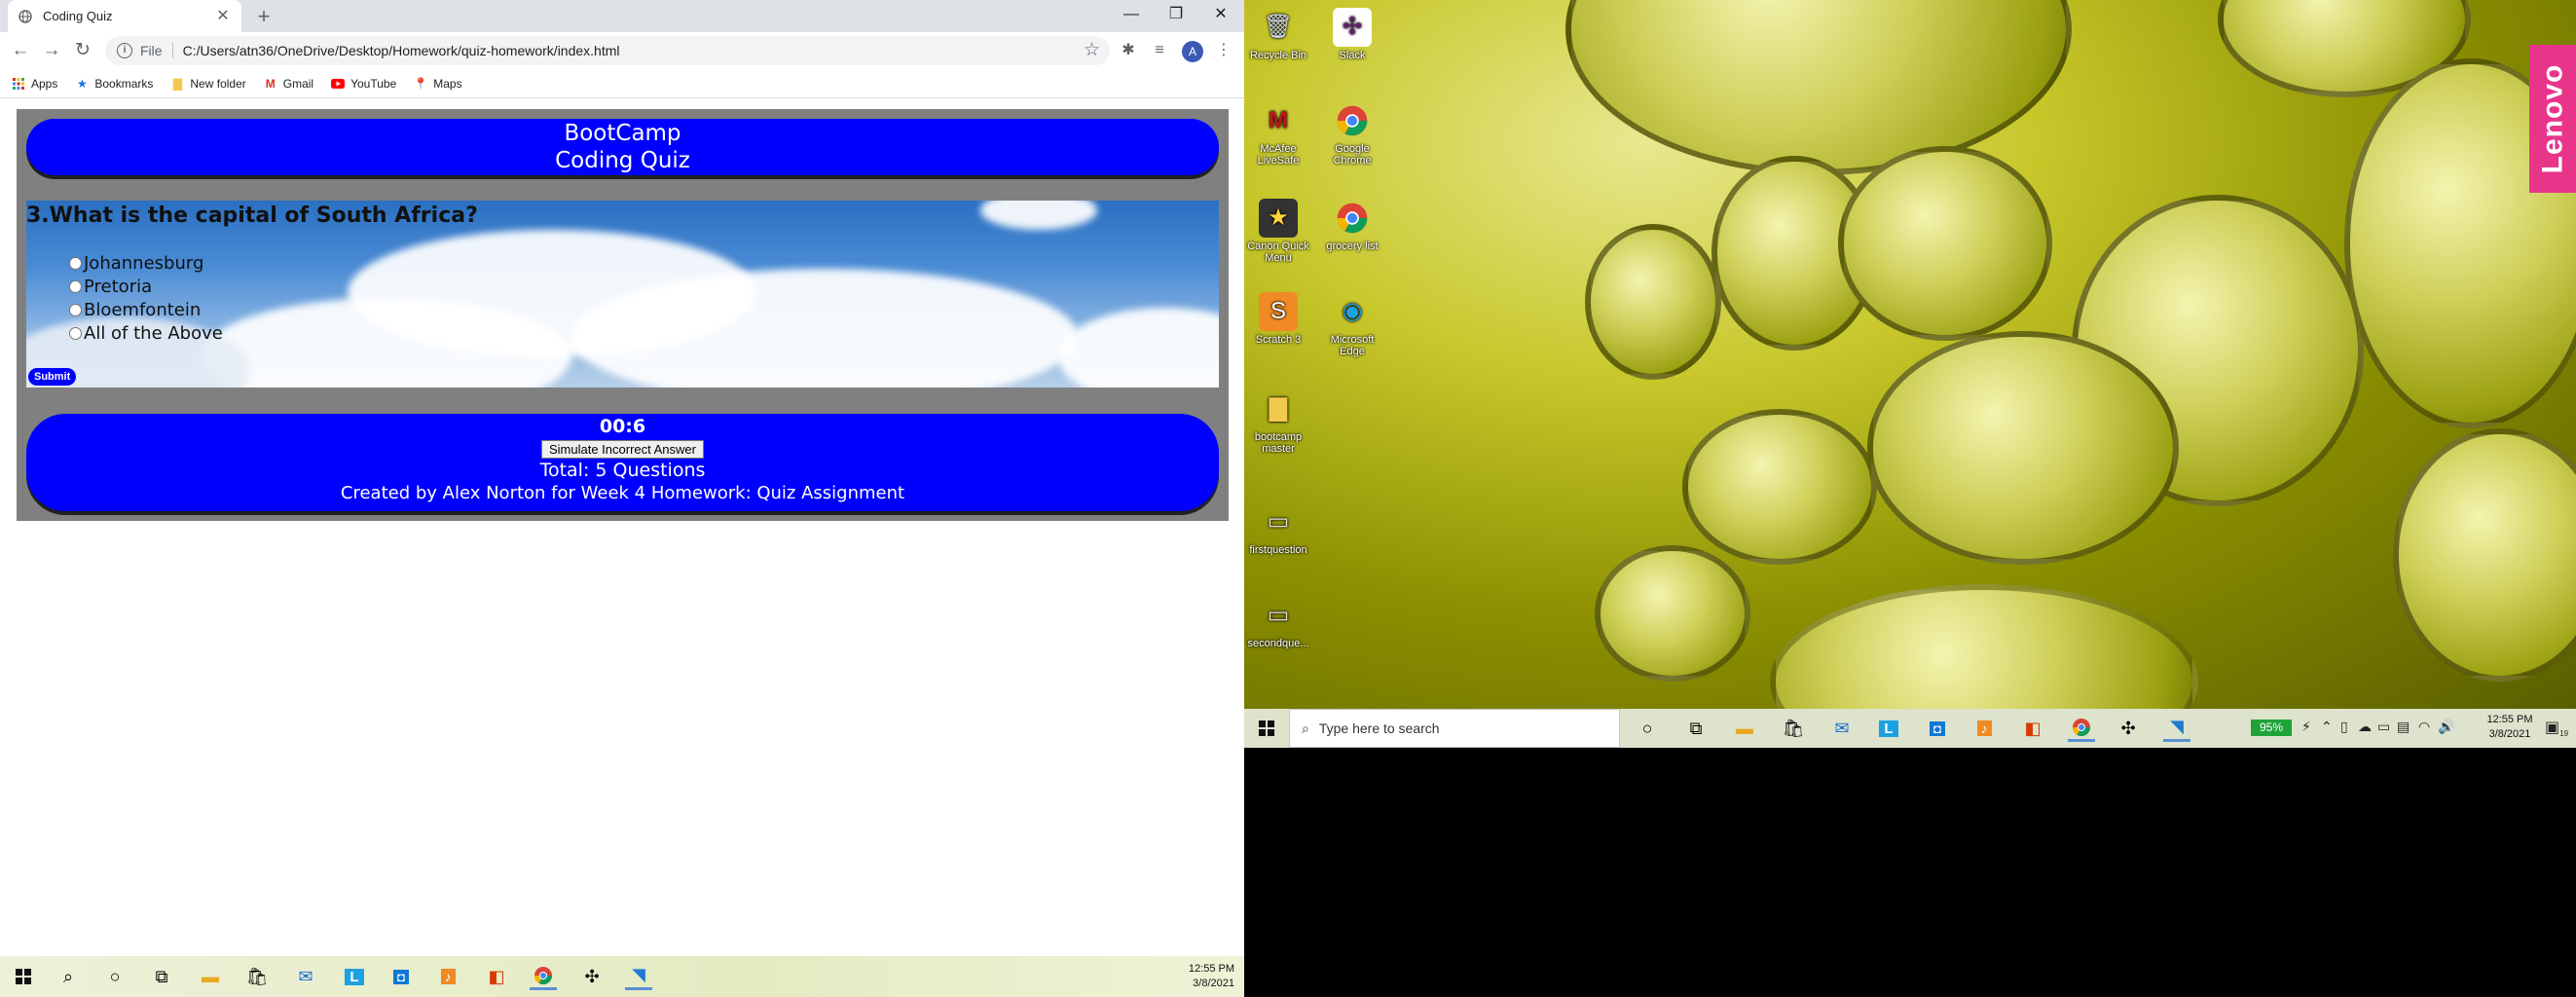 This screenshot has width=2576, height=997. What do you see at coordinates (2510, 727) in the screenshot?
I see `right-clock: 12:55 PM 3/8/2021` at bounding box center [2510, 727].